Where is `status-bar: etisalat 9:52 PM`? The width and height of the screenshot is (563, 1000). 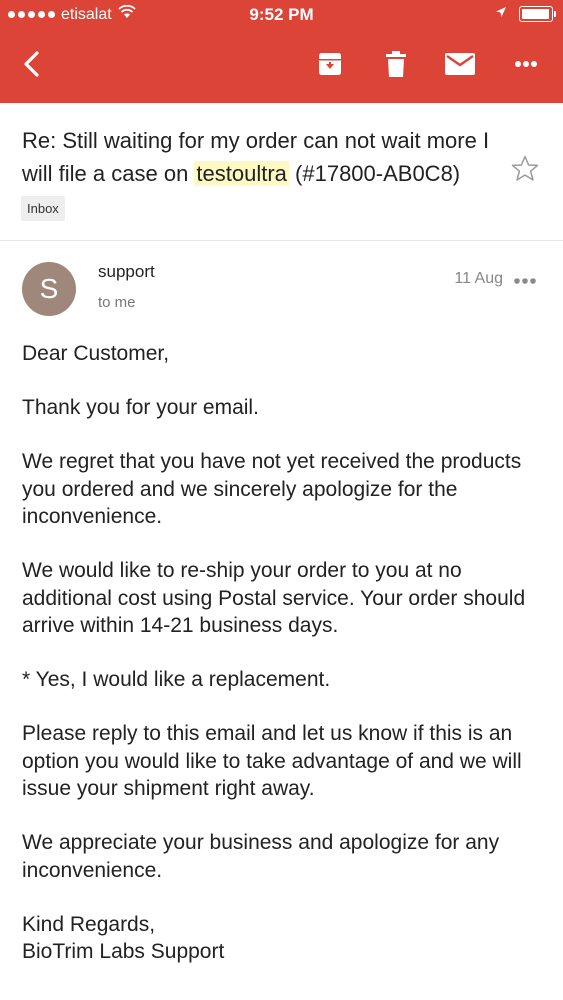
status-bar: etisalat 9:52 PM is located at coordinates (281, 15).